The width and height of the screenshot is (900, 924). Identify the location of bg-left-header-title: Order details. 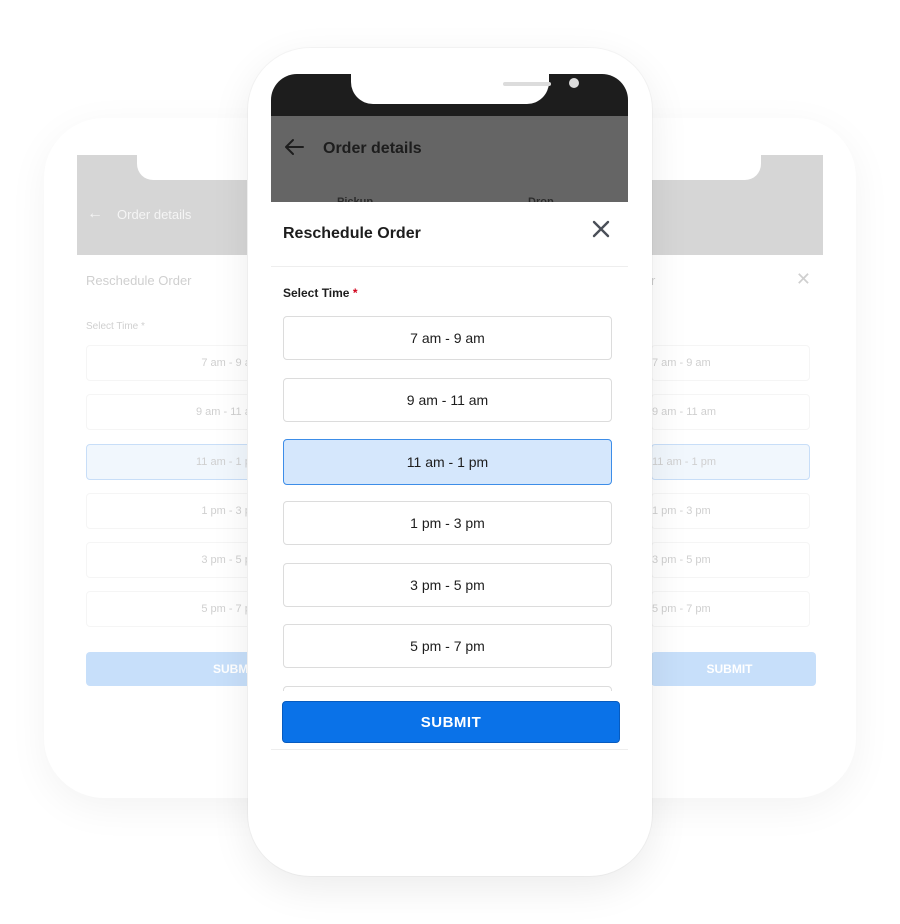
(154, 214).